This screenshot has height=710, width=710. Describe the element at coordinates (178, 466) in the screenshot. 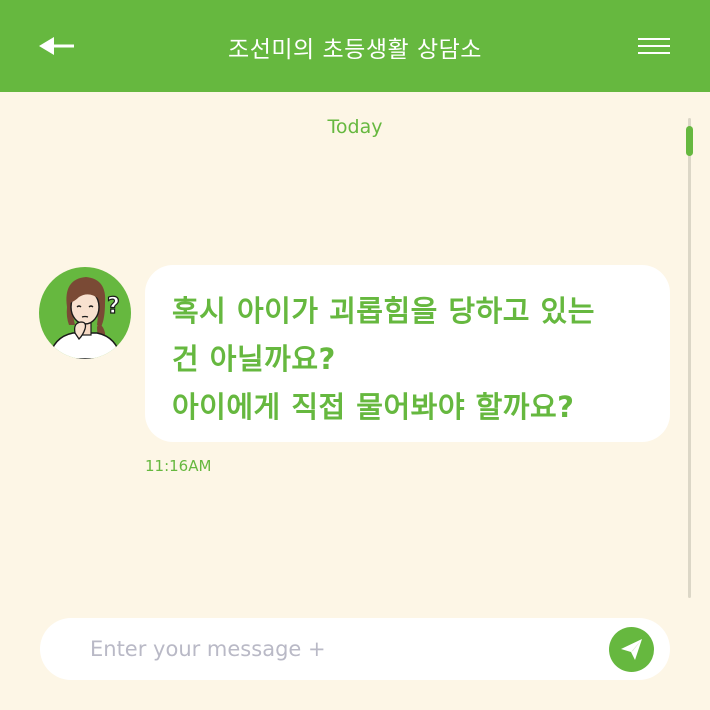

I see `message-timestamp: 11:16AM` at that location.